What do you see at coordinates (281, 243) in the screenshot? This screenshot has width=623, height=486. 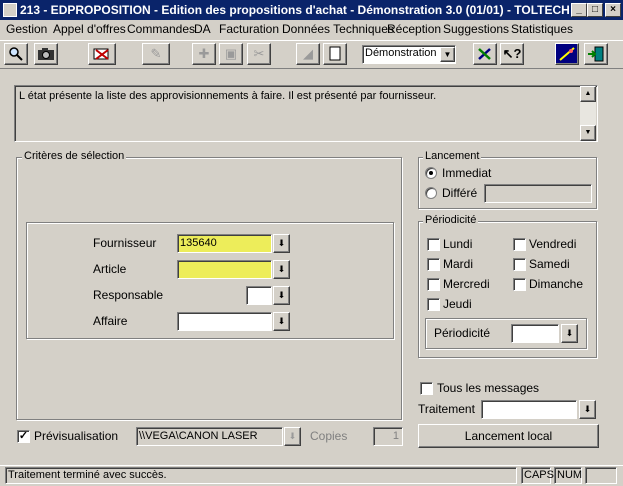 I see `fournisseur-lookup-icon: ⬇` at bounding box center [281, 243].